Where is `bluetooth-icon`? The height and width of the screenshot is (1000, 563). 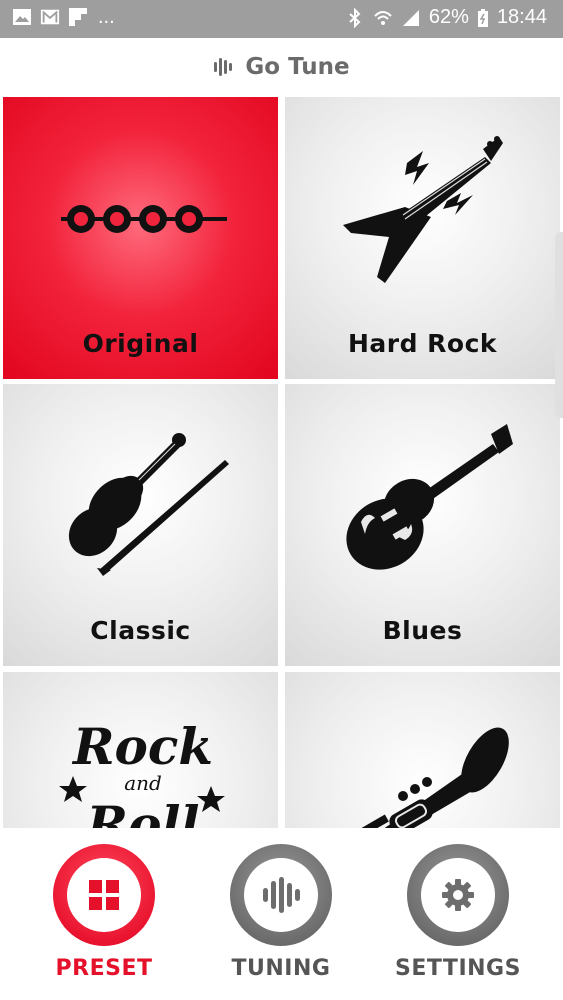 bluetooth-icon is located at coordinates (355, 17).